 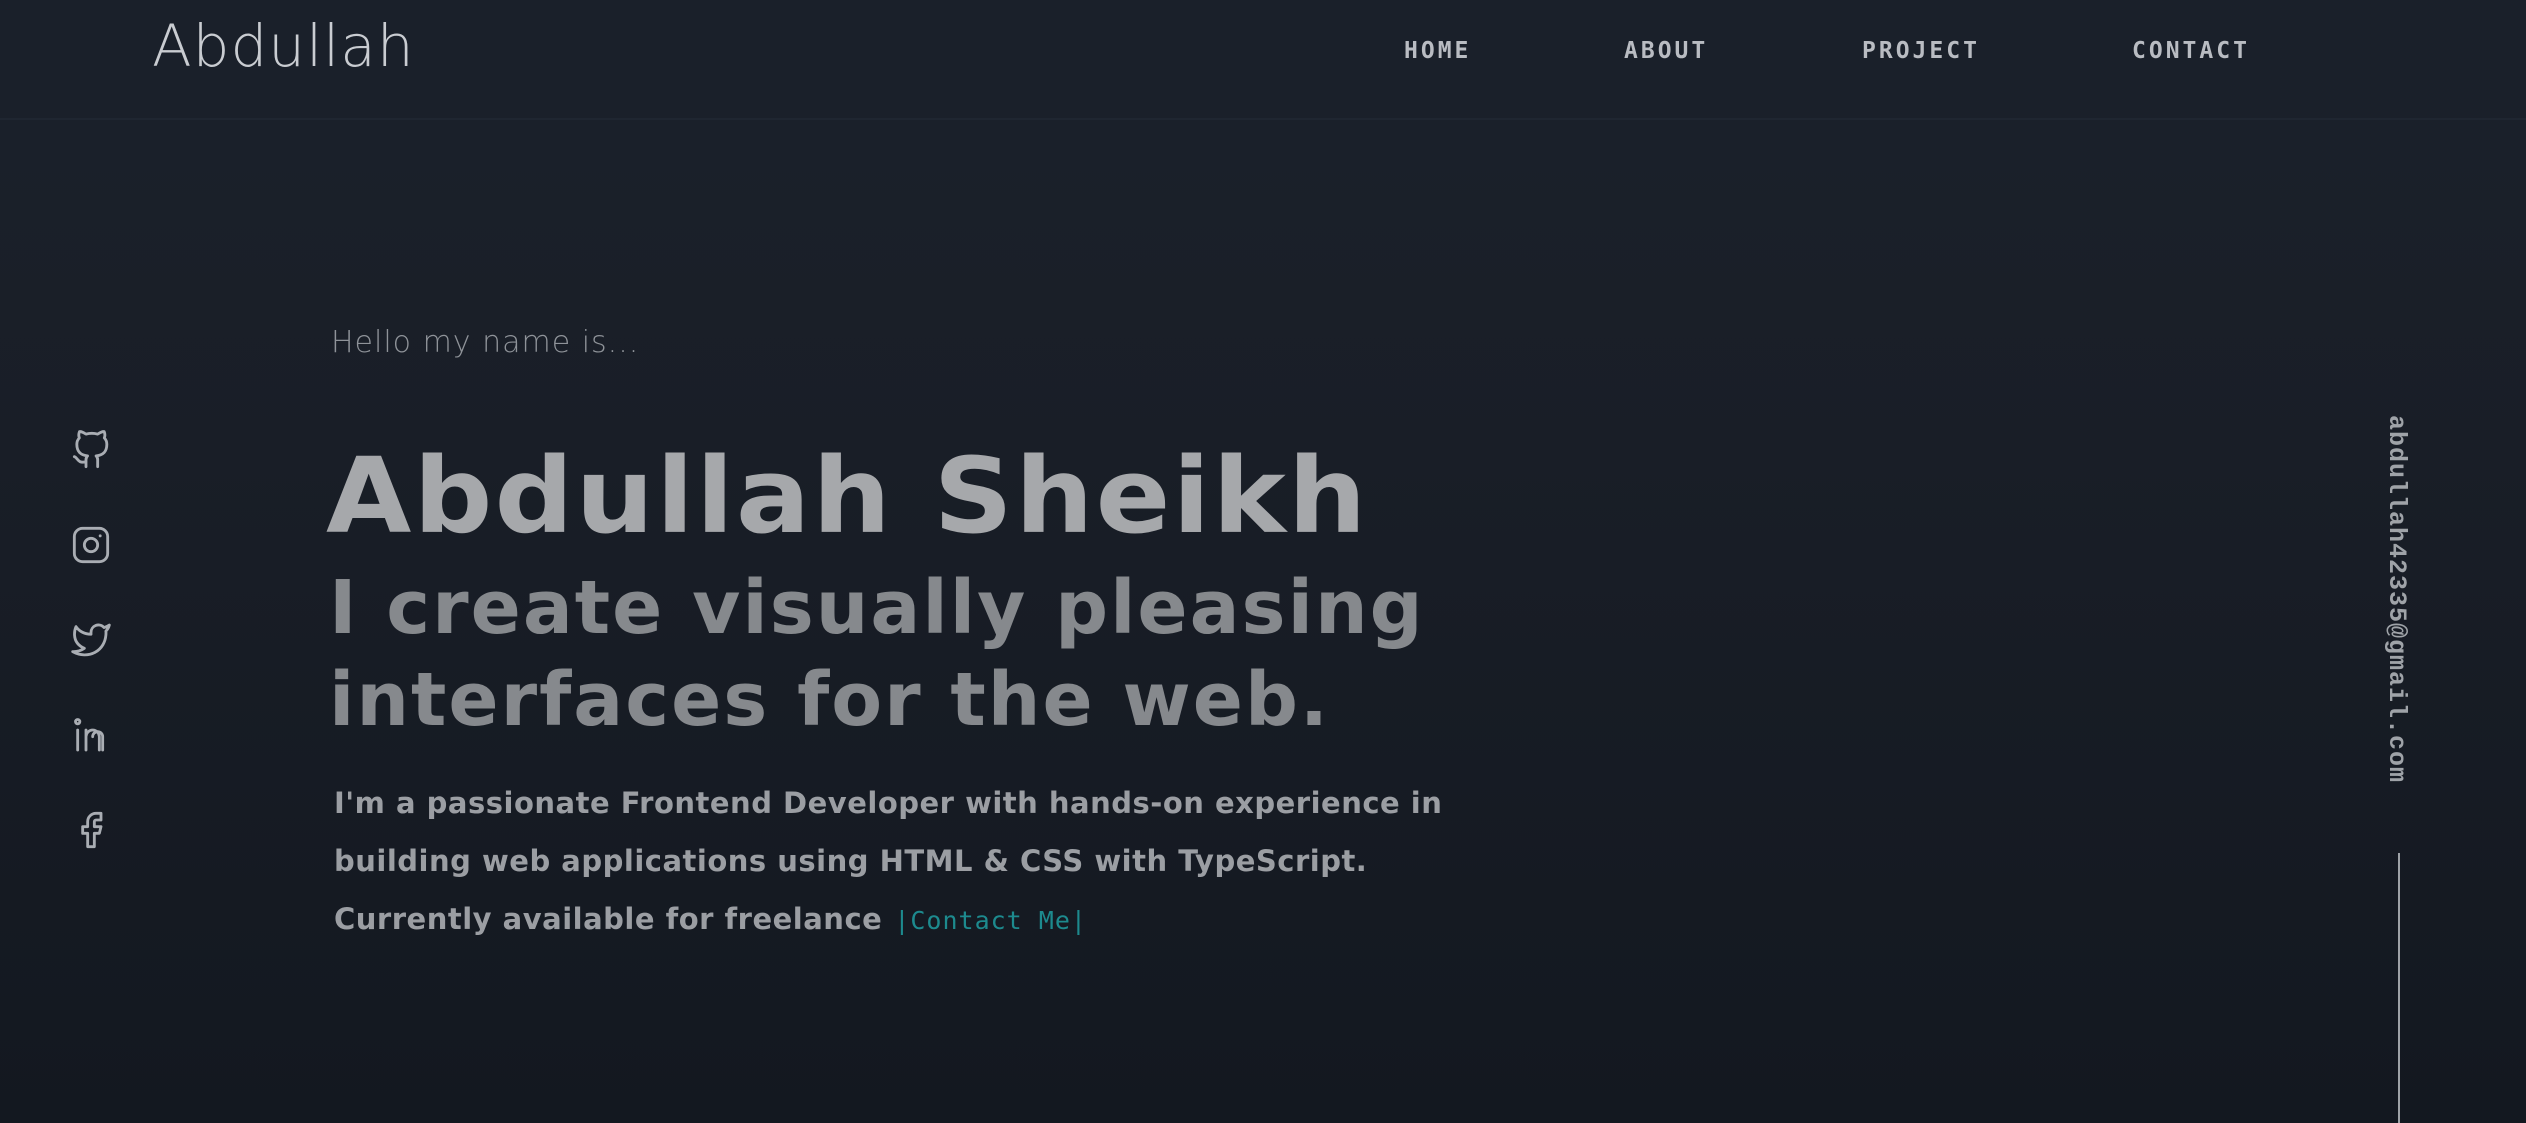 What do you see at coordinates (608, 919) in the screenshot?
I see `desc-line-3: Currently available for freelance` at bounding box center [608, 919].